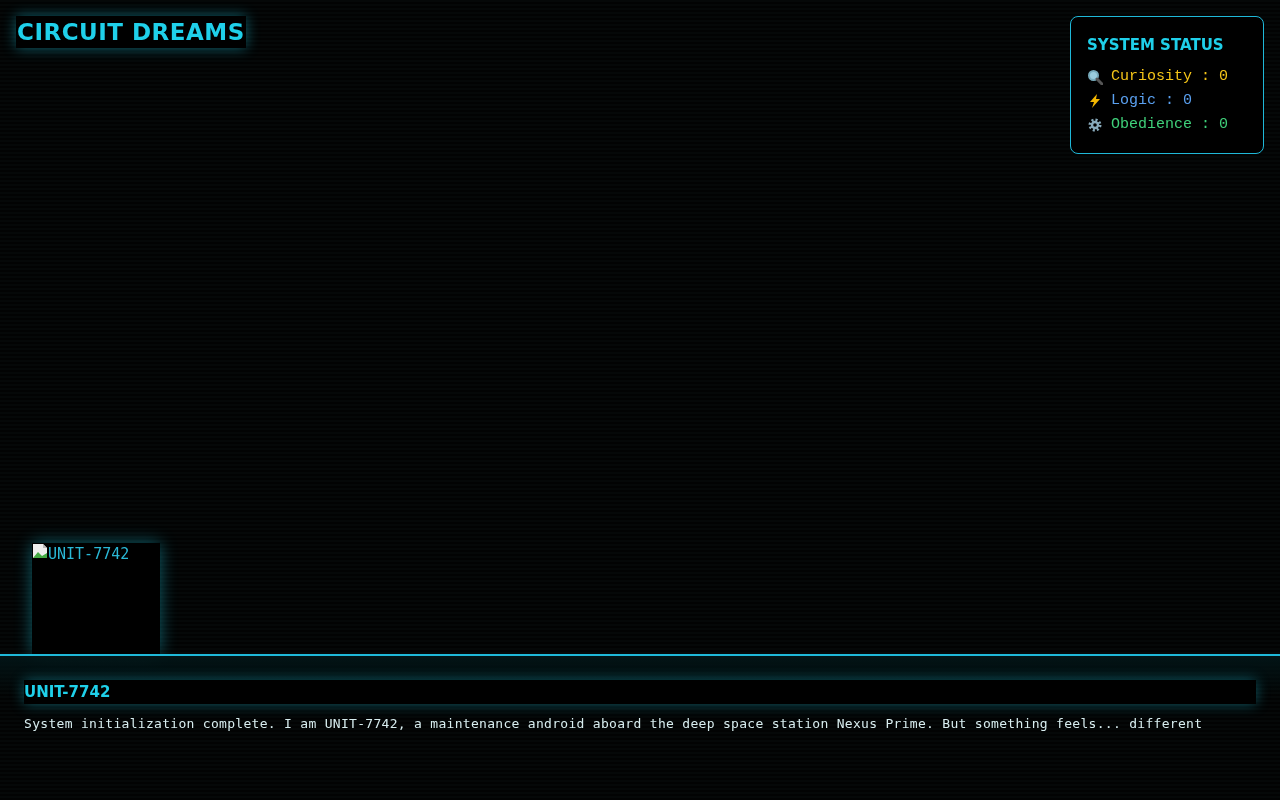  Describe the element at coordinates (1095, 76) in the screenshot. I see `magnifier-icon` at that location.